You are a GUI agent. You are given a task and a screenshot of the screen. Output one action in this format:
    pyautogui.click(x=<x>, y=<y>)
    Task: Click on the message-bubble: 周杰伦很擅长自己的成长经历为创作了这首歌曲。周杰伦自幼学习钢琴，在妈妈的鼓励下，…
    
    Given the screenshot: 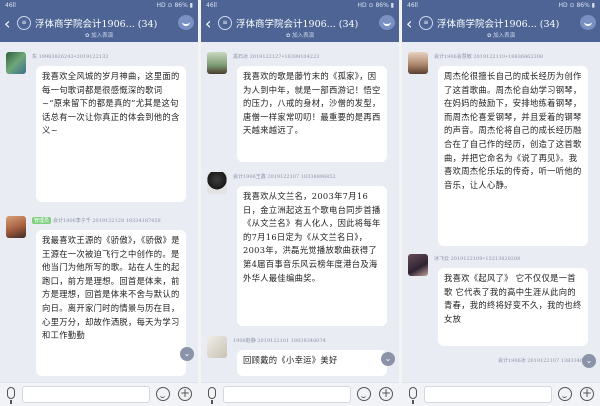 What is the action you would take?
    pyautogui.click(x=513, y=156)
    